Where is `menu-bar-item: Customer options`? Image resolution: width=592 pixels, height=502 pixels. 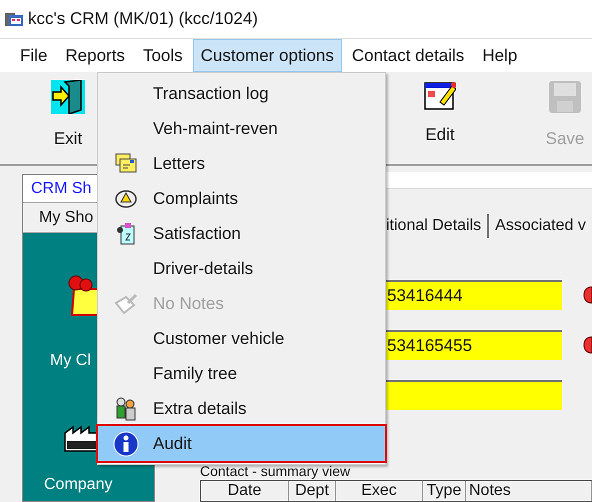
menu-bar-item: Customer options is located at coordinates (267, 55).